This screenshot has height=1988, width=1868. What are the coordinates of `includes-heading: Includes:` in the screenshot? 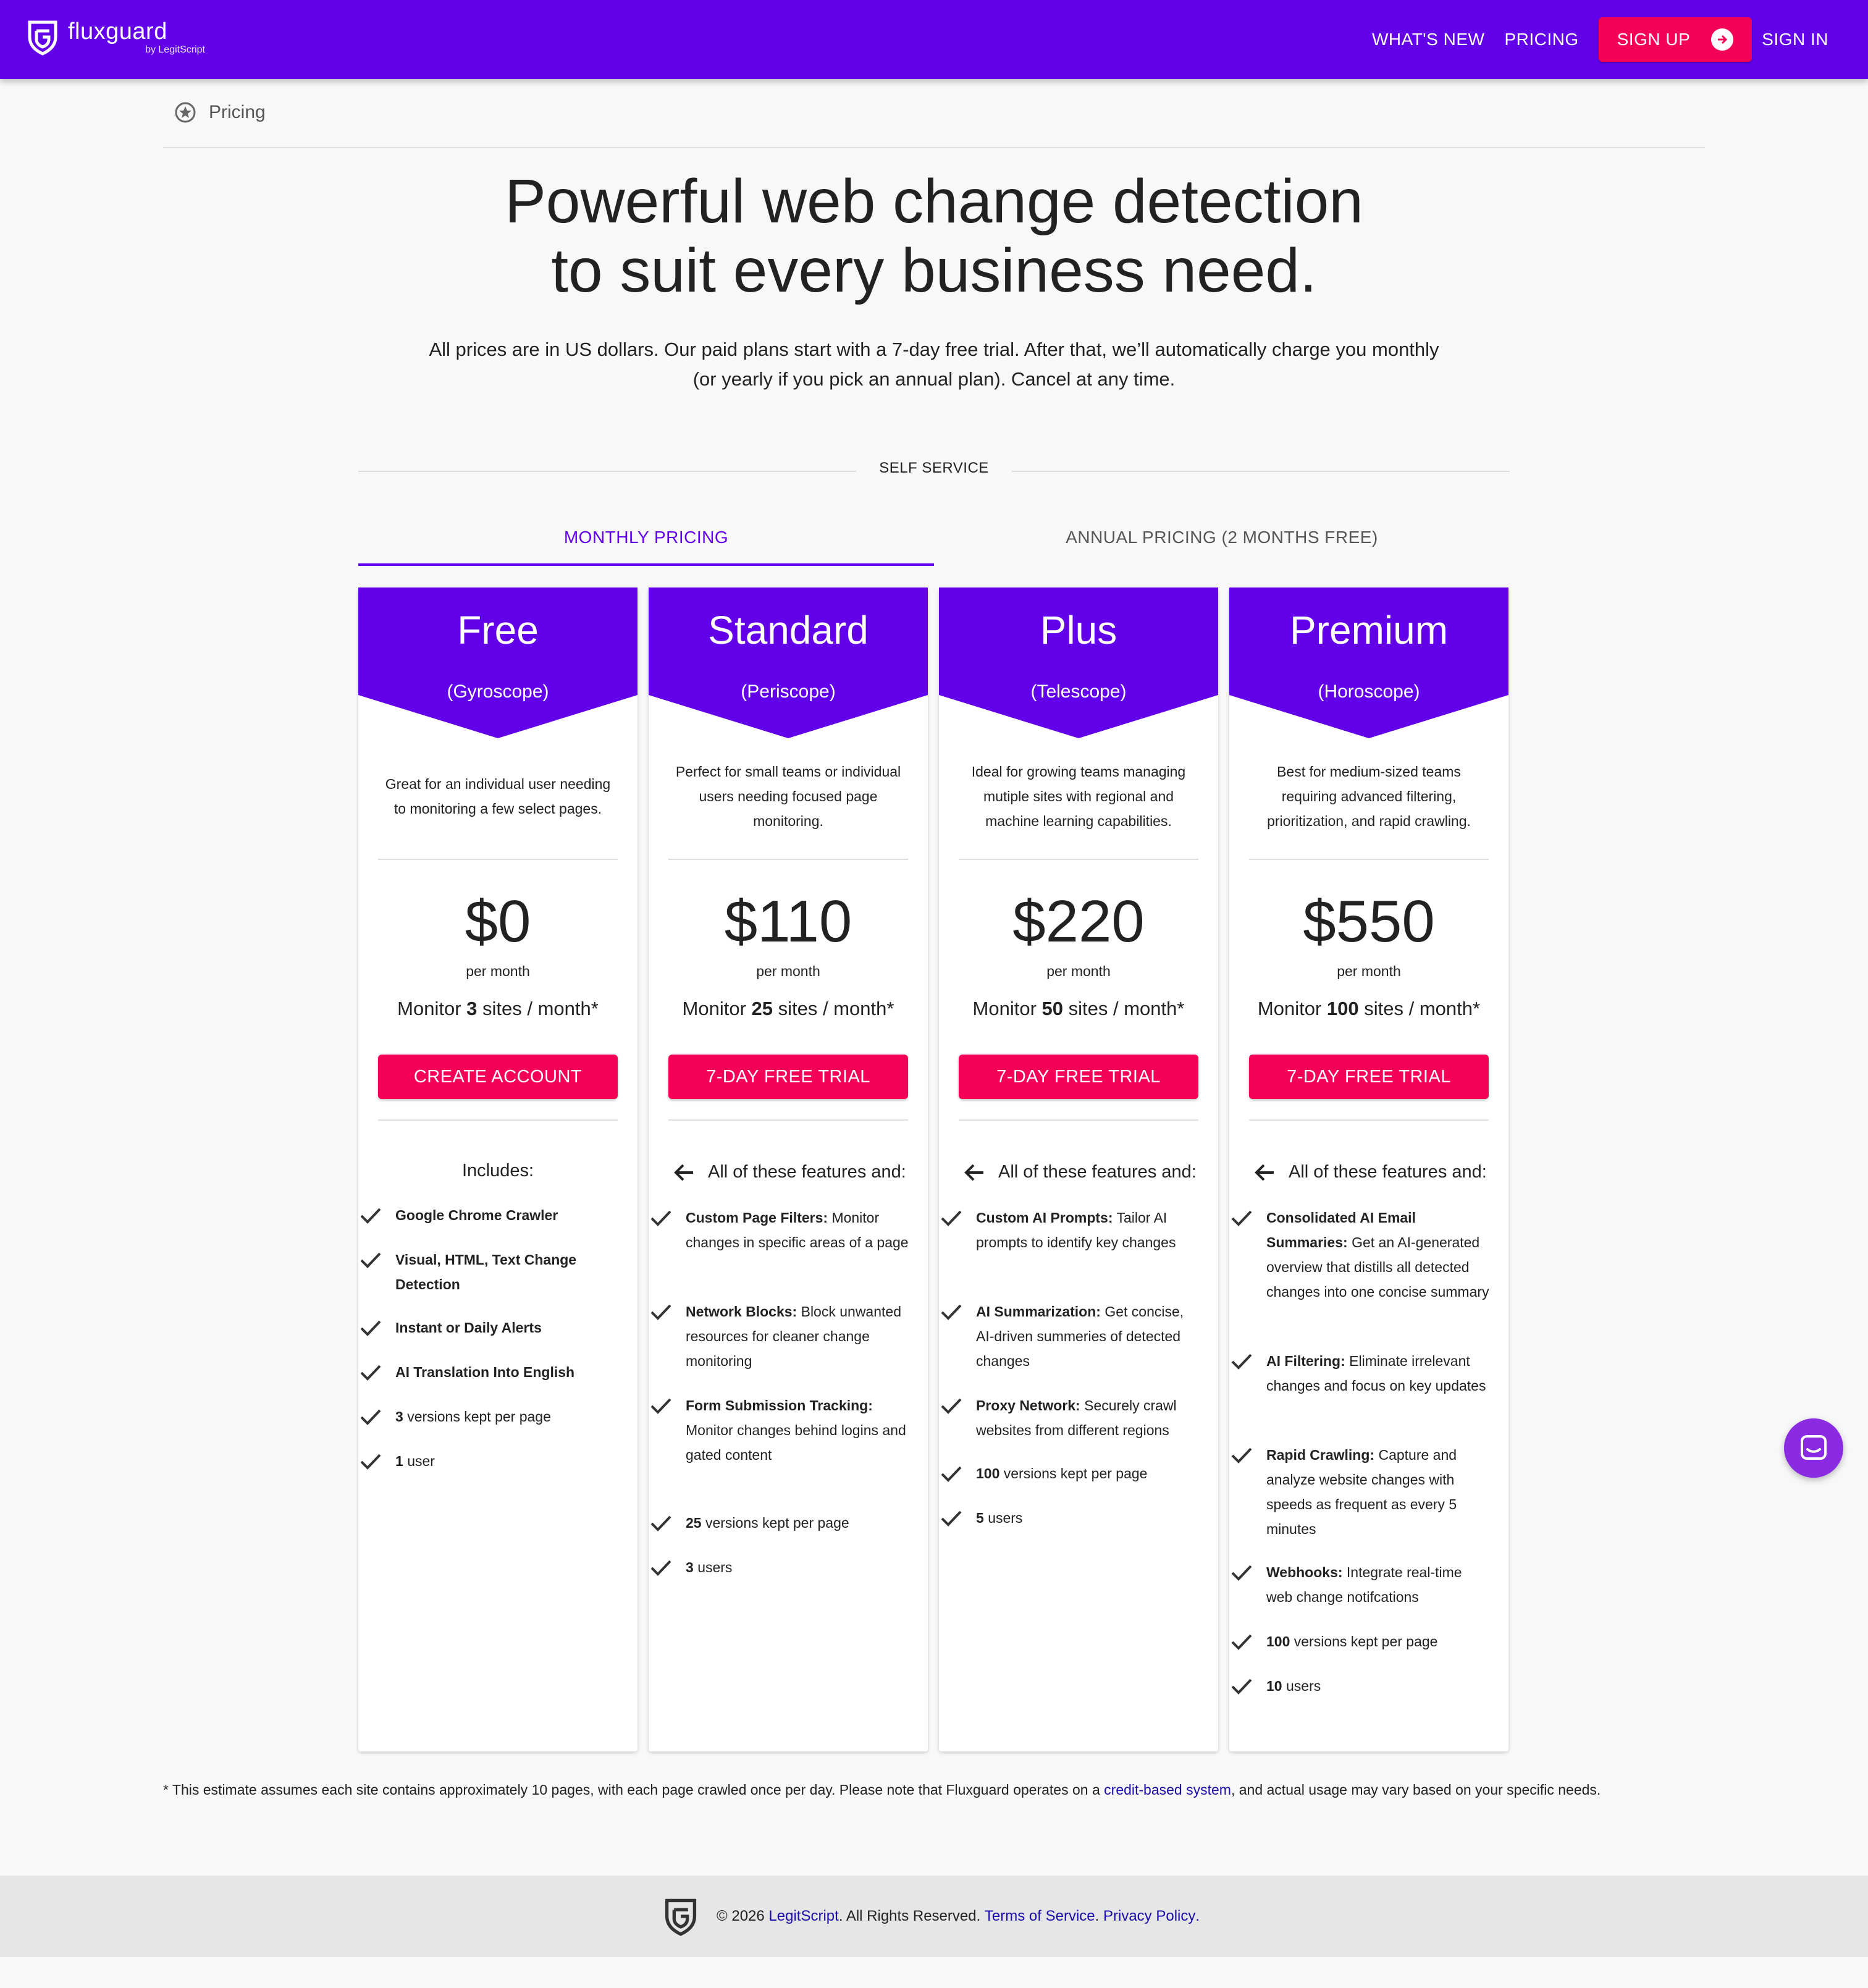 It's located at (497, 1171).